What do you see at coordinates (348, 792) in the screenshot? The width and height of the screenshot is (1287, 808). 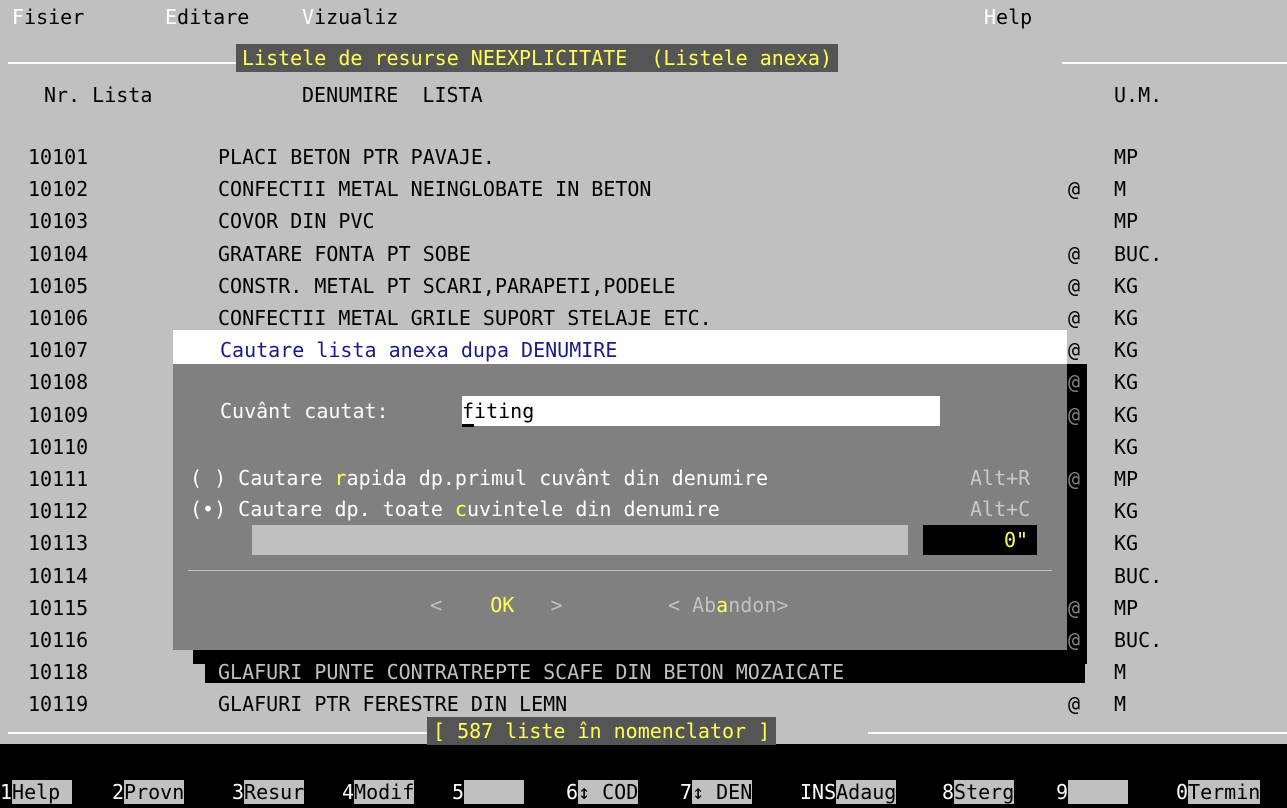 I see `fkey-number: 4` at bounding box center [348, 792].